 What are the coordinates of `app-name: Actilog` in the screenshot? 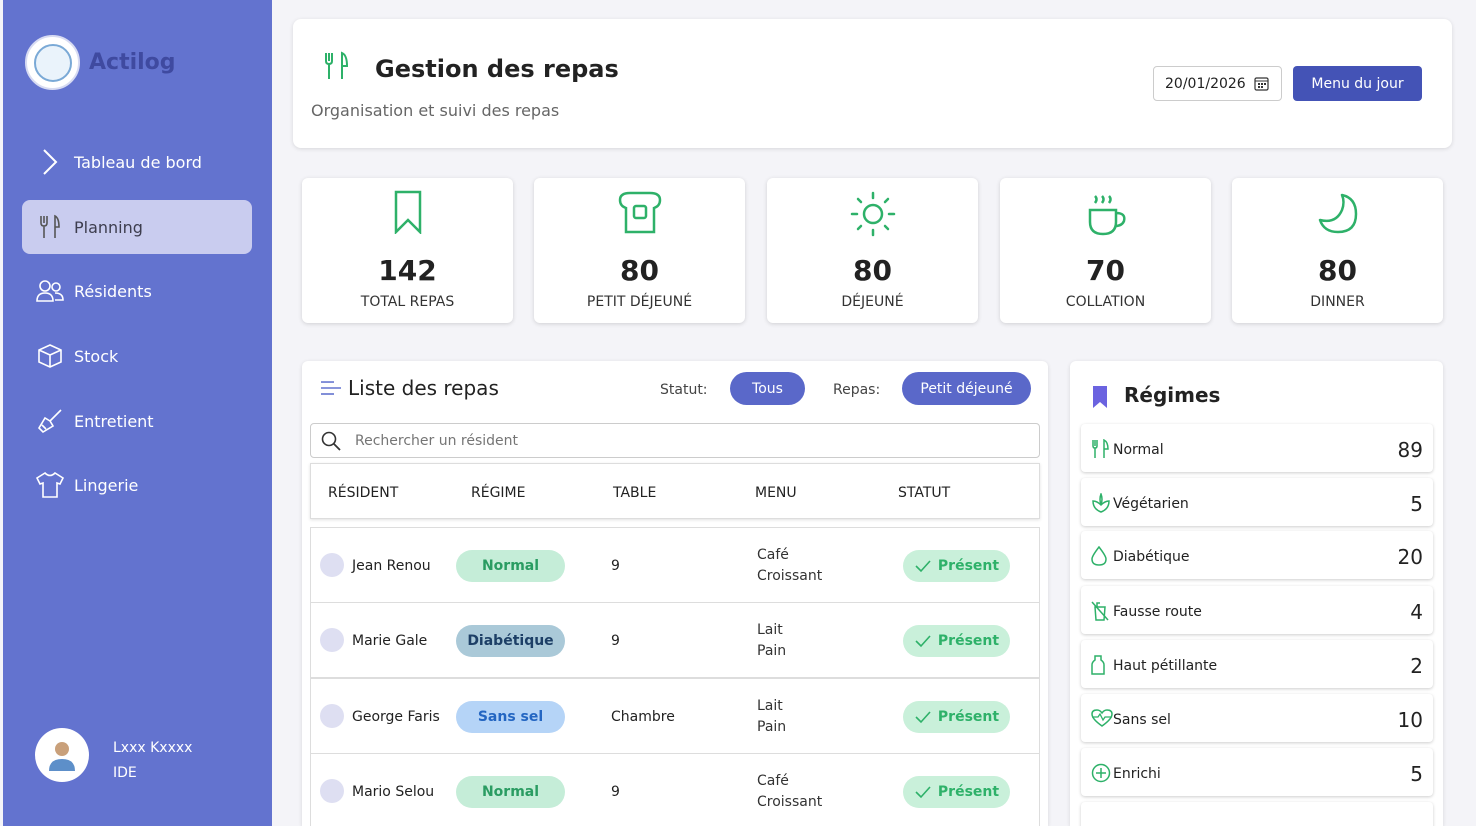 It's located at (132, 62).